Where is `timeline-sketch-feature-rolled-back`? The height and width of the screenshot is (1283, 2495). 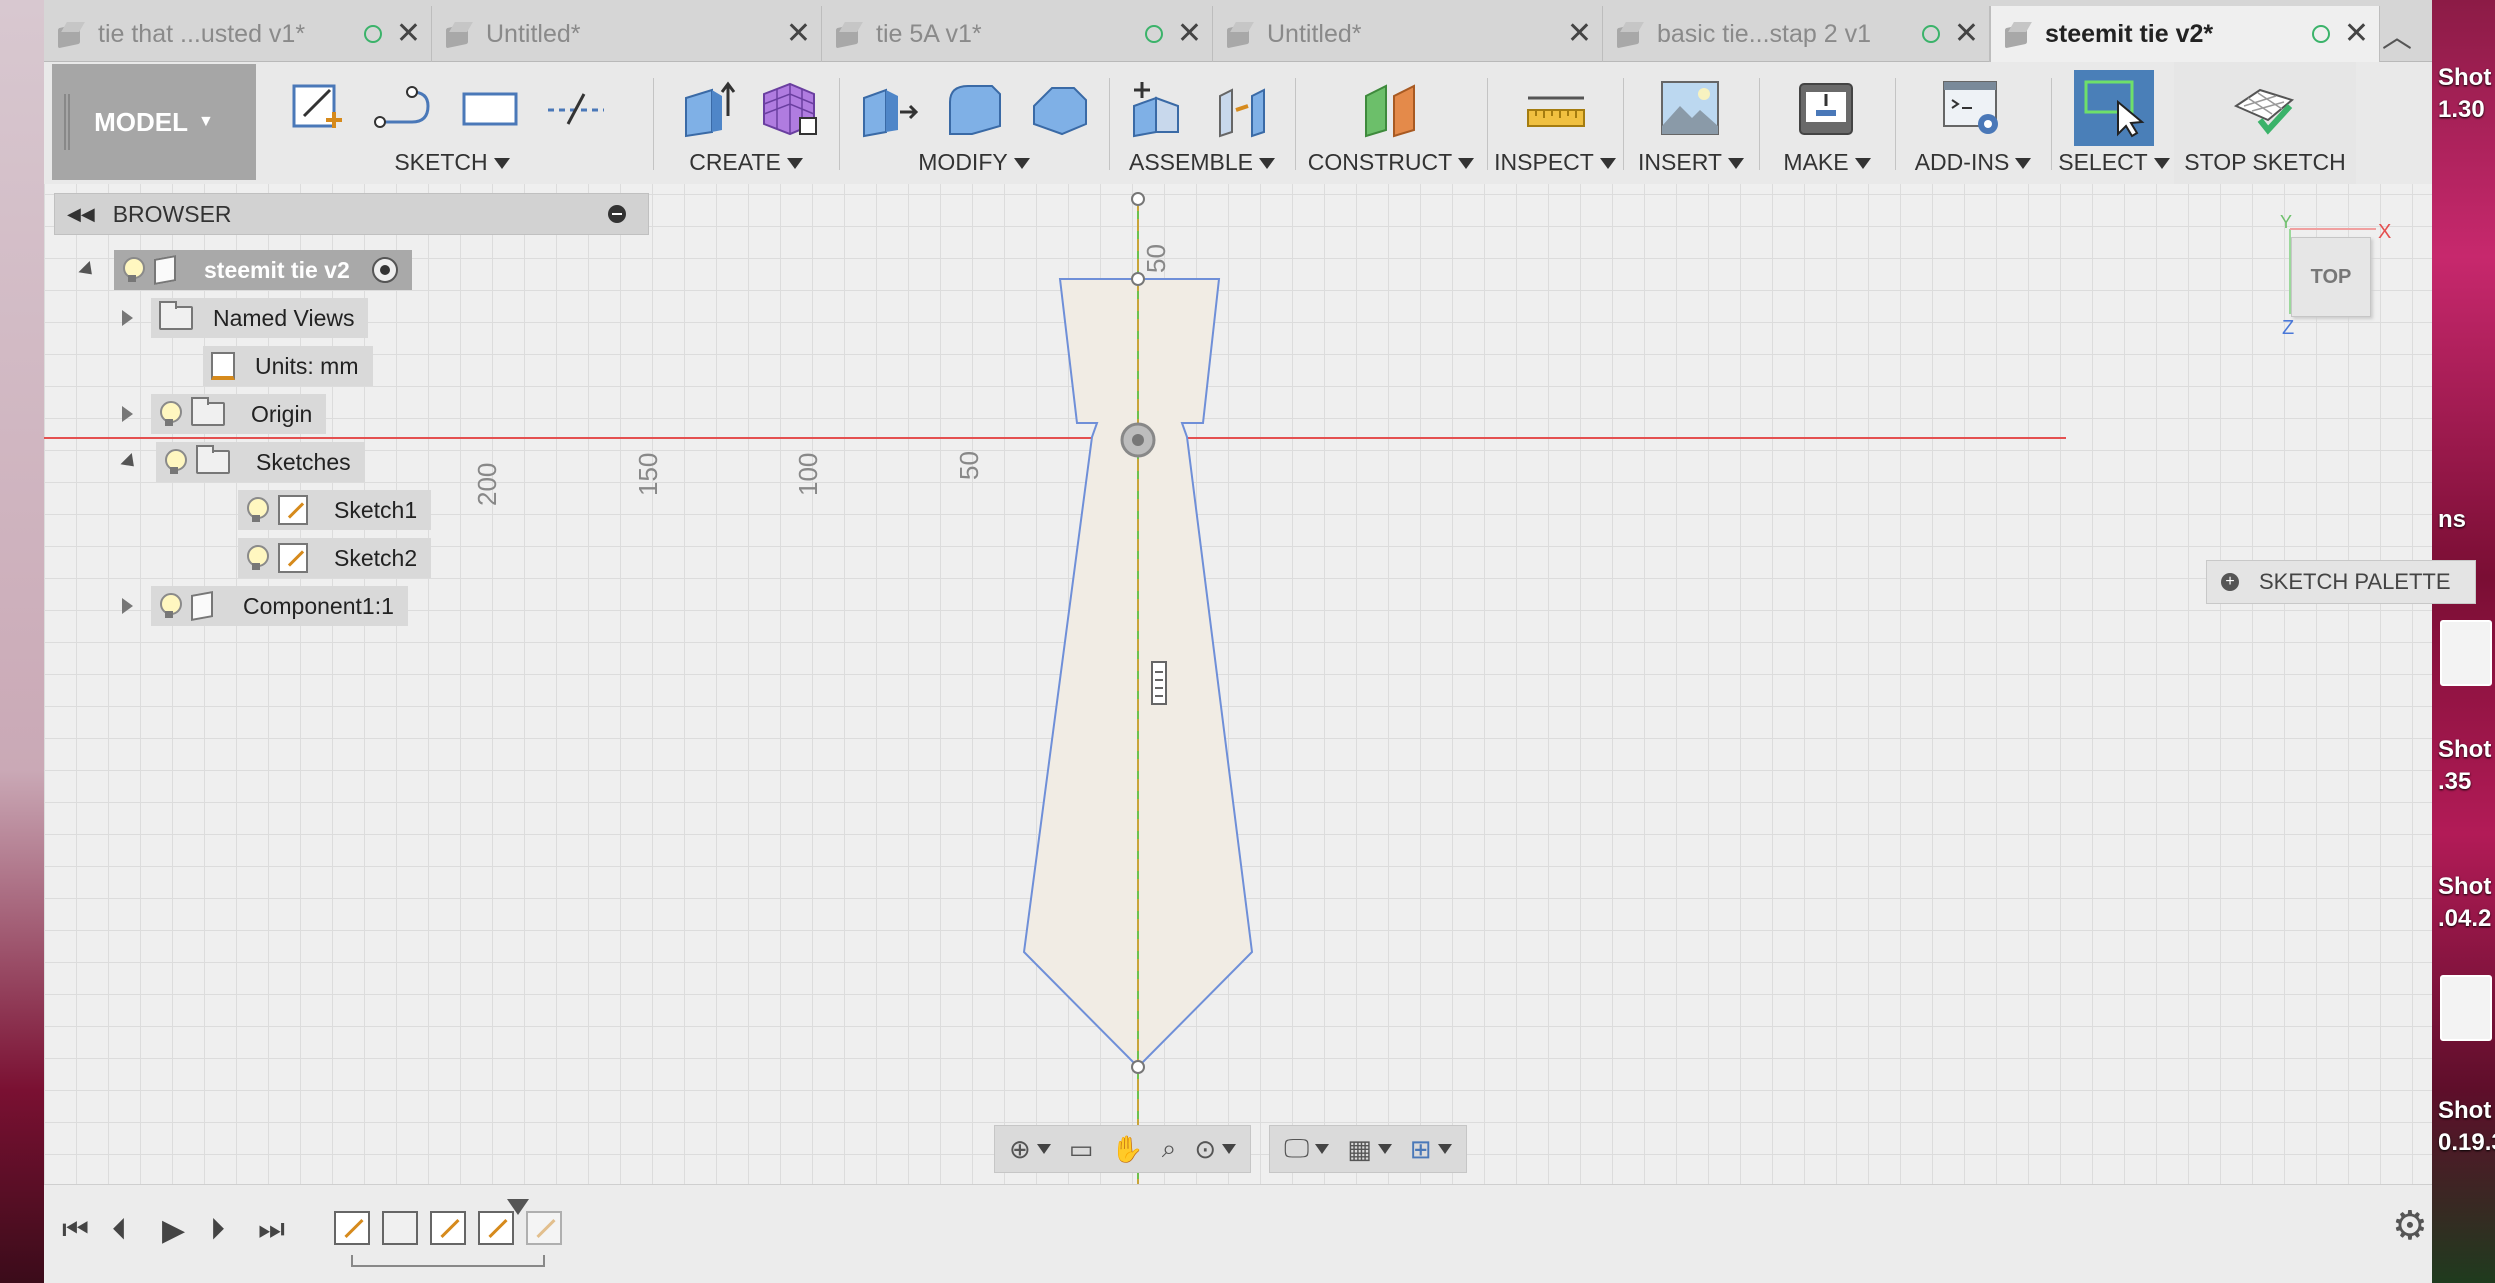 timeline-sketch-feature-rolled-back is located at coordinates (544, 1228).